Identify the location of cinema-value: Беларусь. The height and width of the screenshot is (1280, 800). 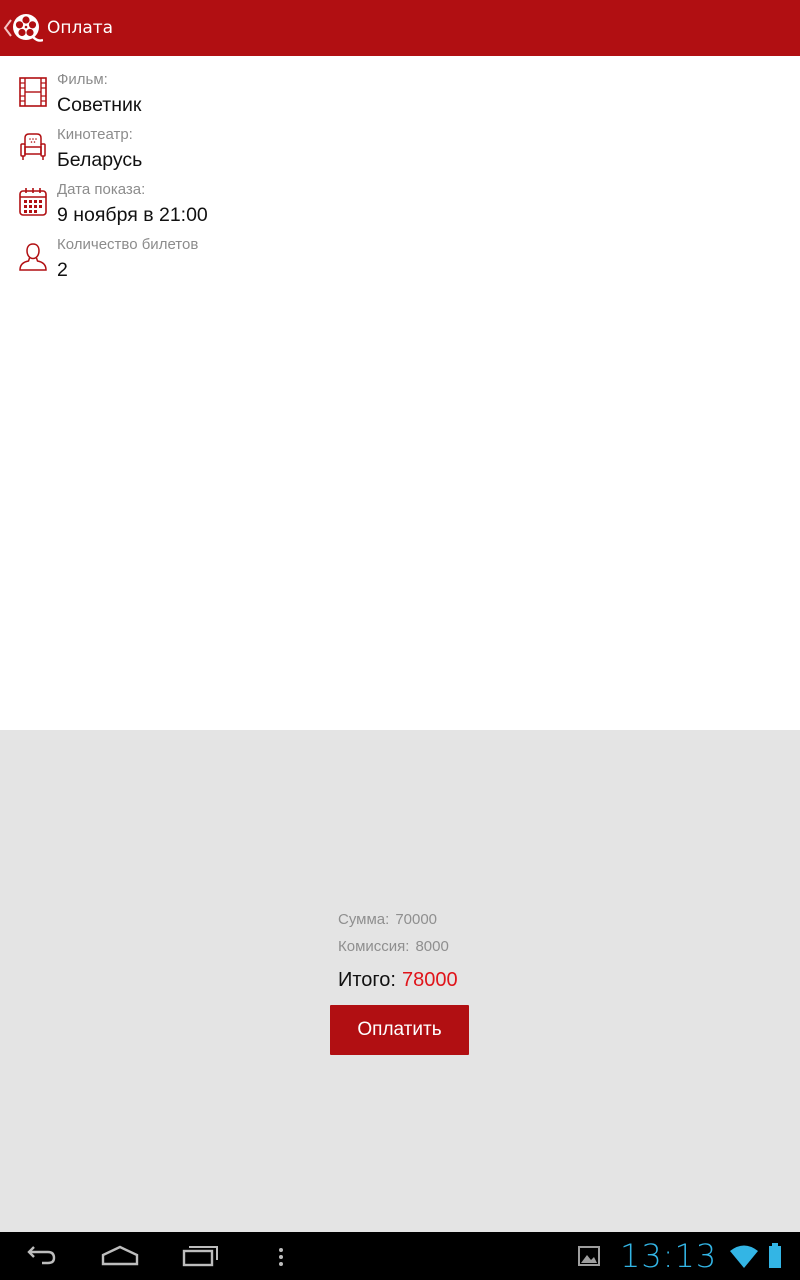
(100, 160).